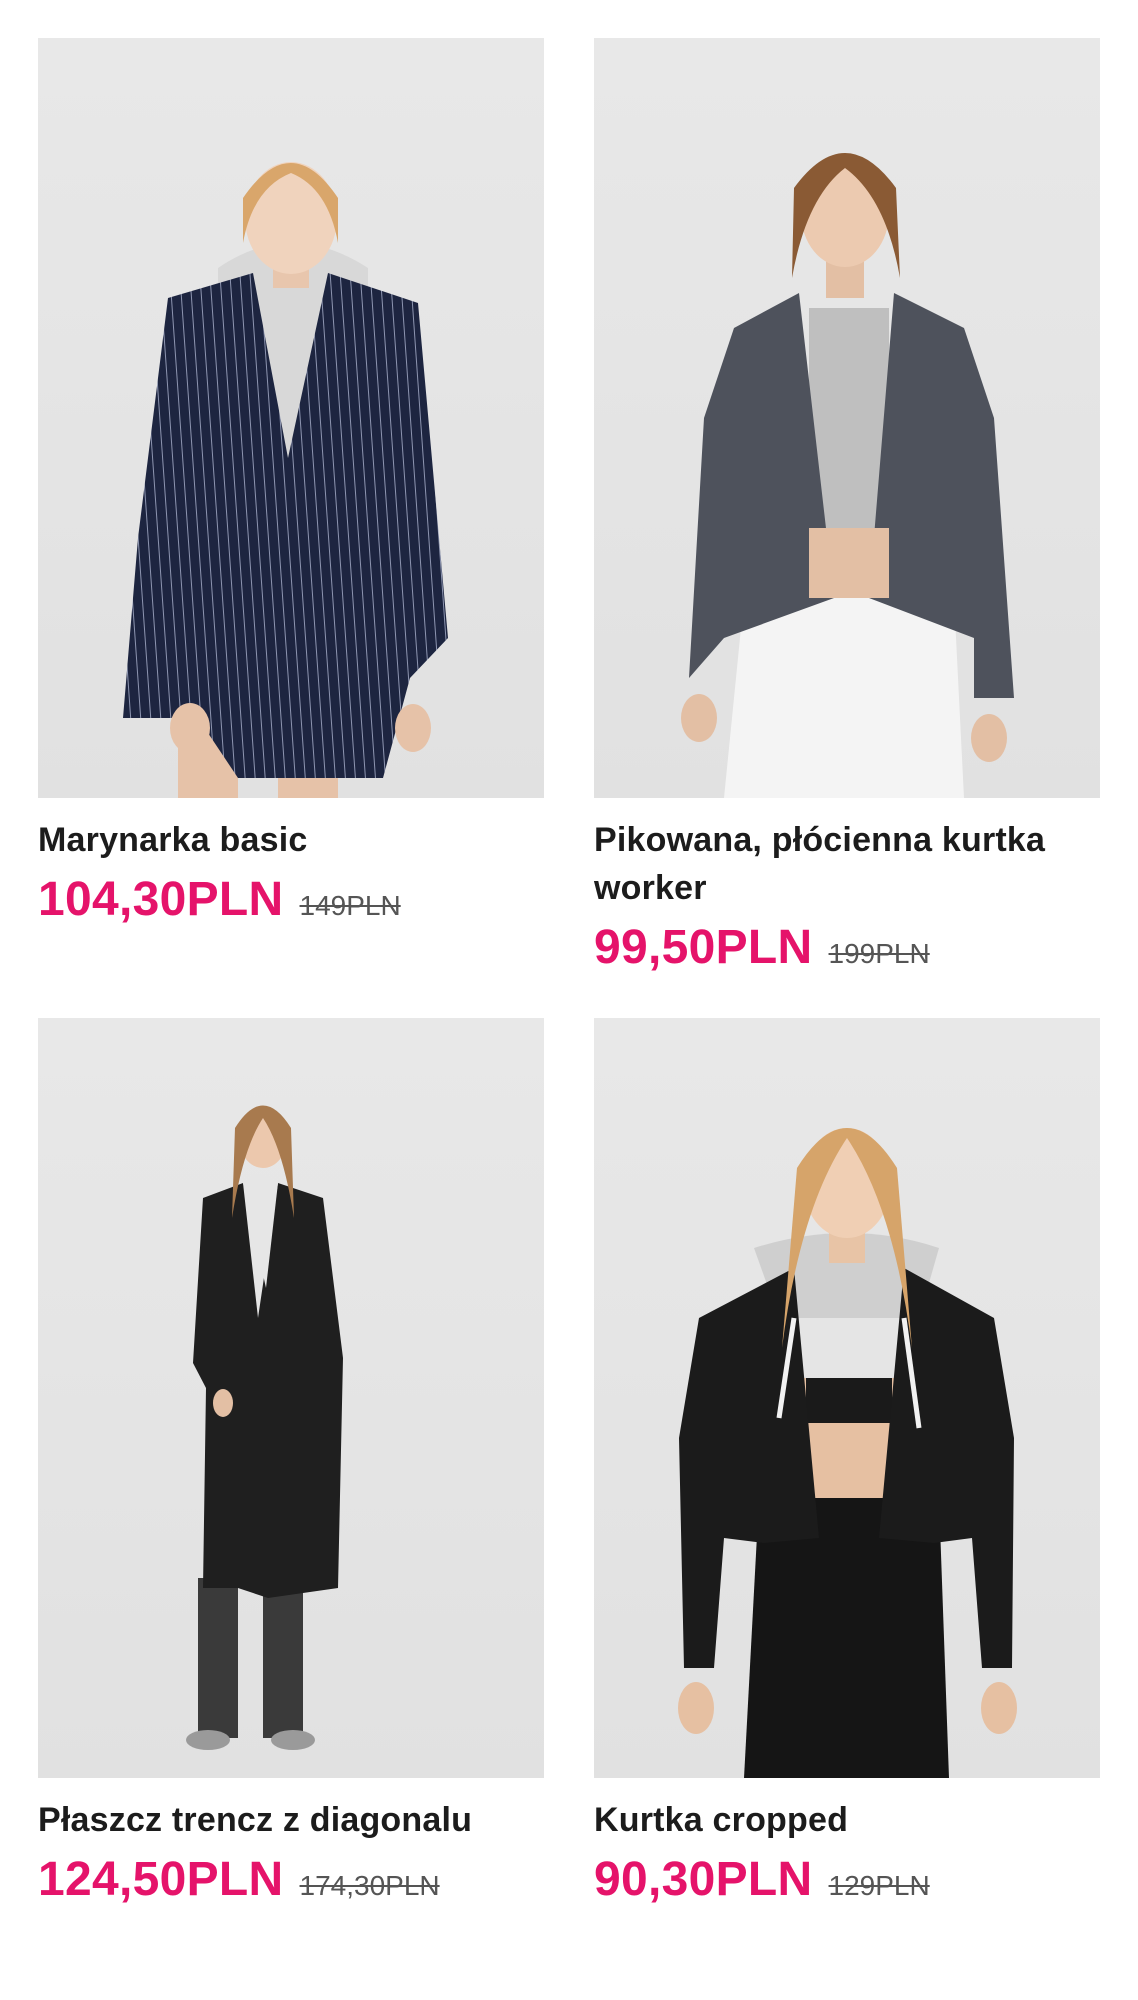 Image resolution: width=1138 pixels, height=2000 pixels. What do you see at coordinates (161, 1879) in the screenshot?
I see `sale-price: 124,50PLN` at bounding box center [161, 1879].